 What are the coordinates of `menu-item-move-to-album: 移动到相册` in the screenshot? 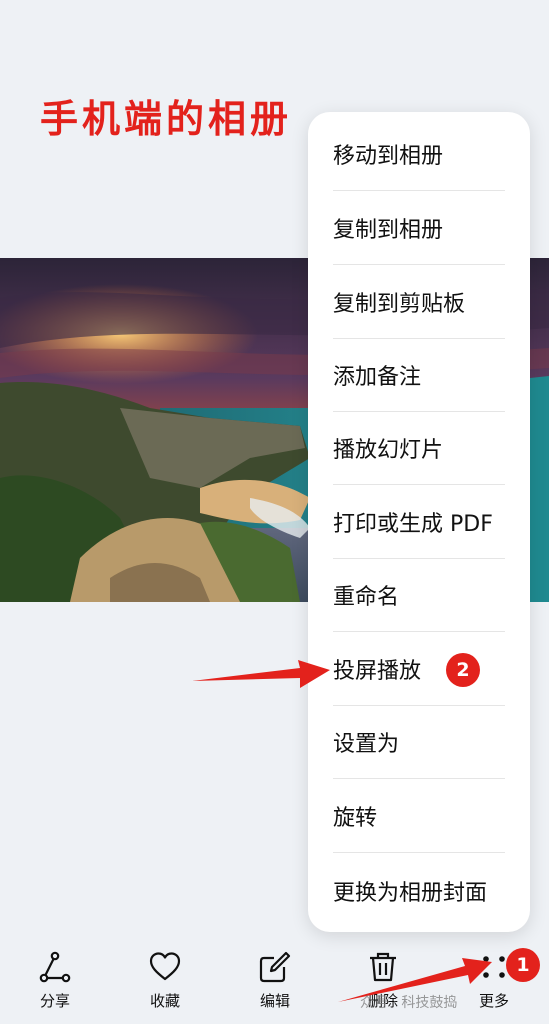 It's located at (419, 154).